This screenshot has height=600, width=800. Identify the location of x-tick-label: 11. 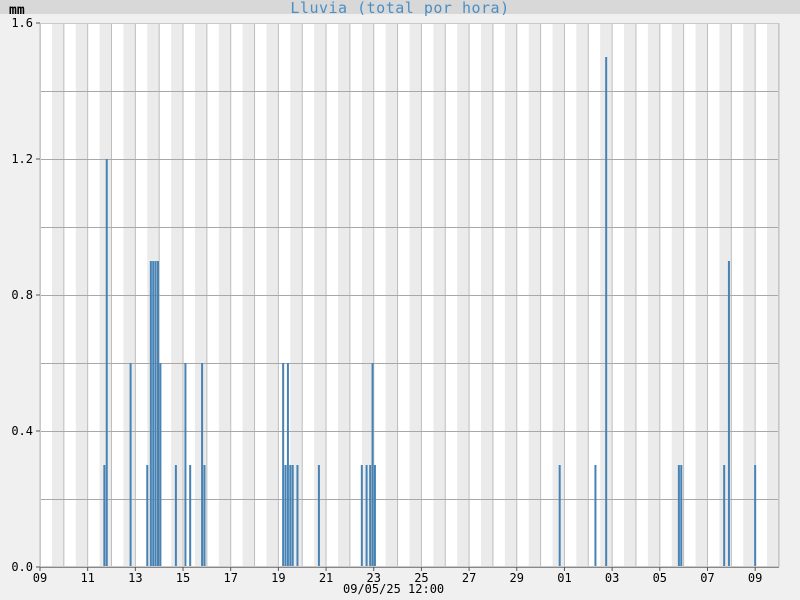
(87, 578).